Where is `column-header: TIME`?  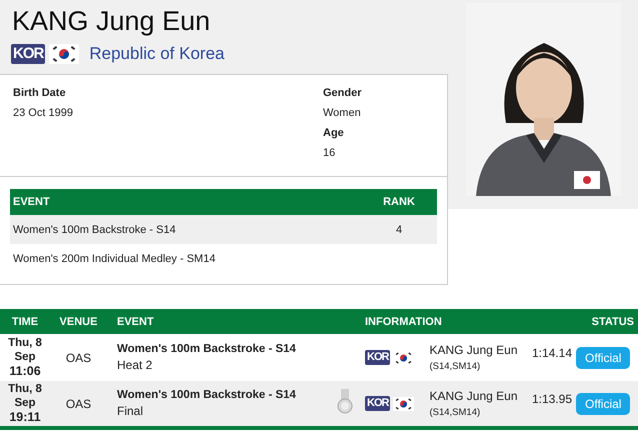 column-header: TIME is located at coordinates (25, 321).